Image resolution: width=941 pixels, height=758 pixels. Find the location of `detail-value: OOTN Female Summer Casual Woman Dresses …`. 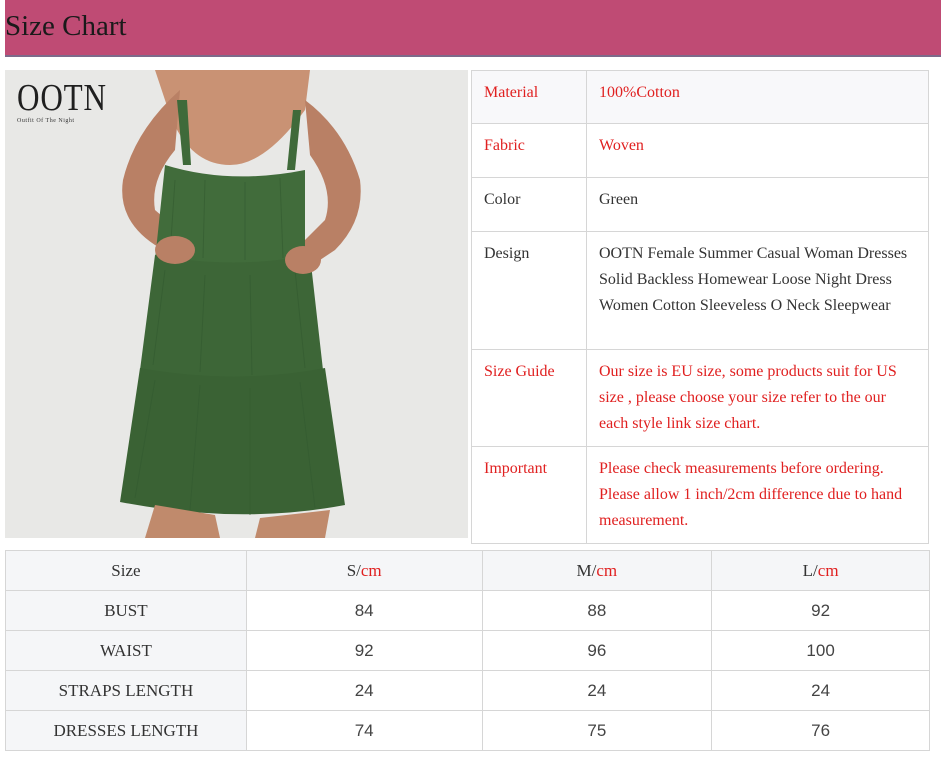

detail-value: OOTN Female Summer Casual Woman Dresses … is located at coordinates (757, 290).